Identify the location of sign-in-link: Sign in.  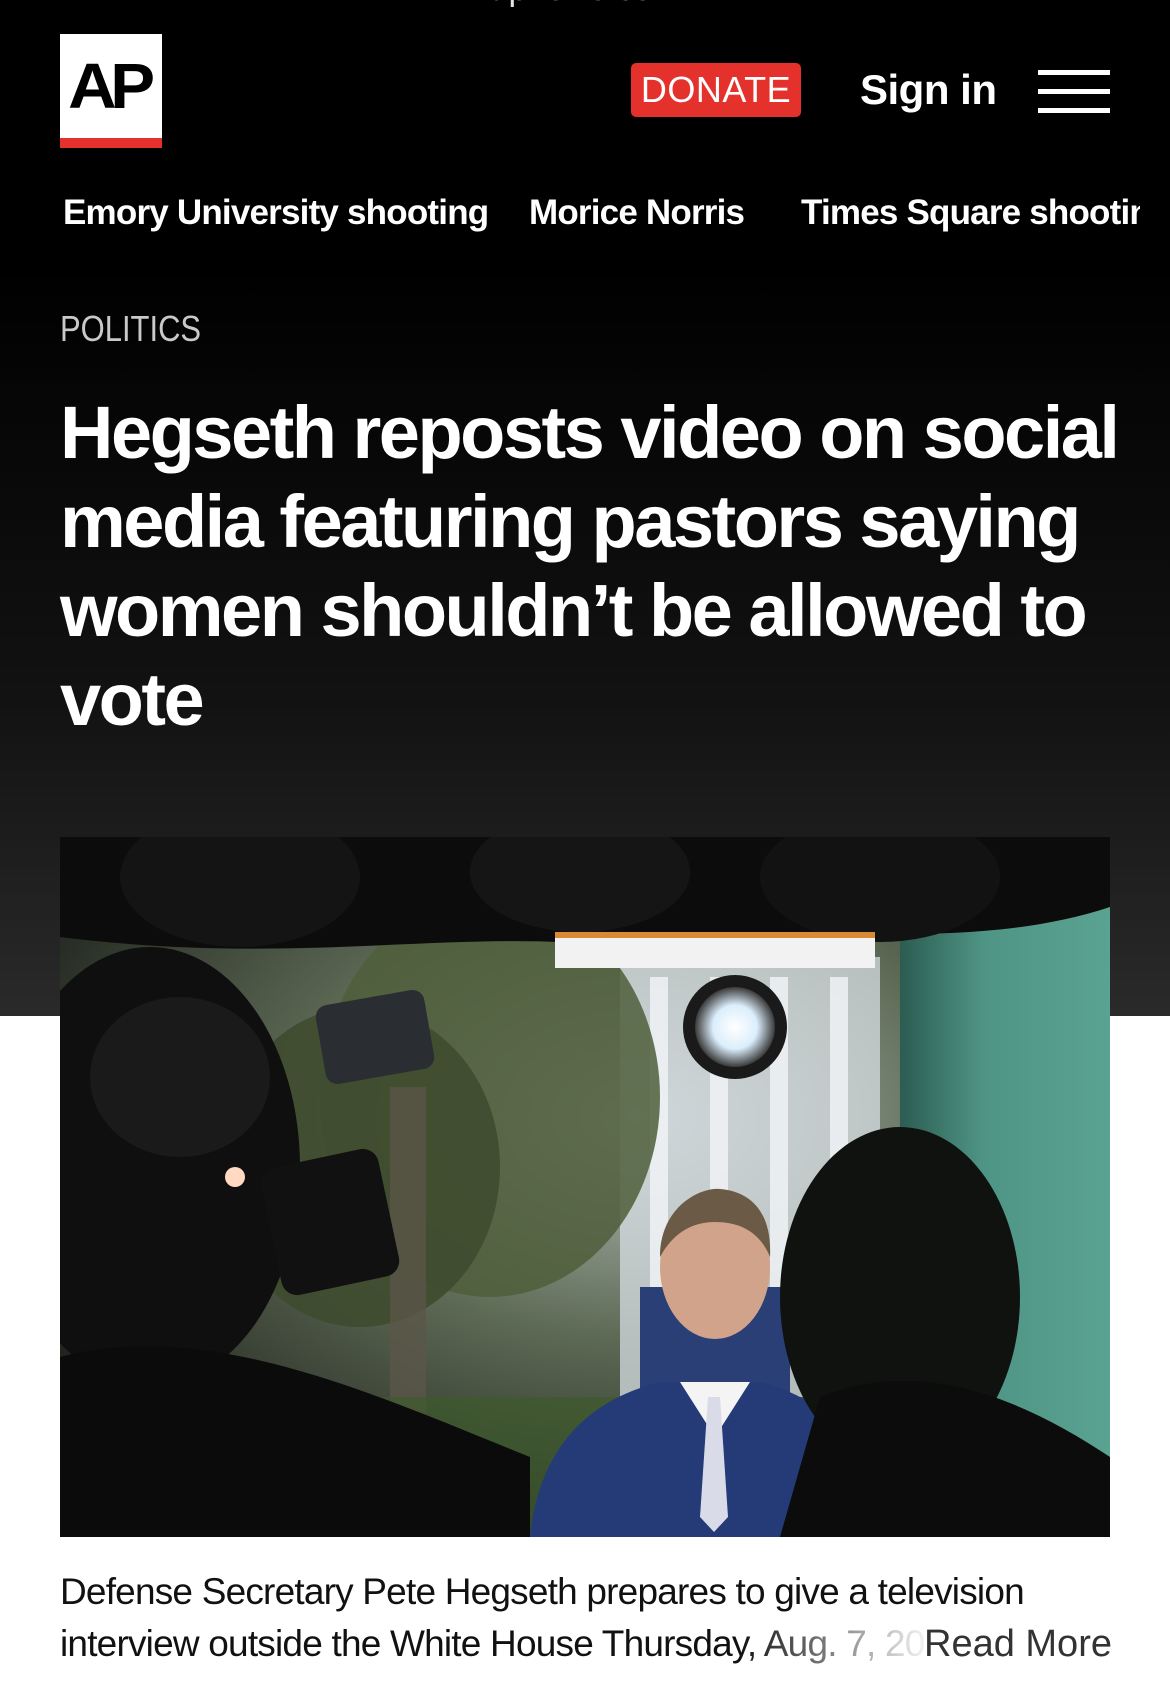
(928, 90).